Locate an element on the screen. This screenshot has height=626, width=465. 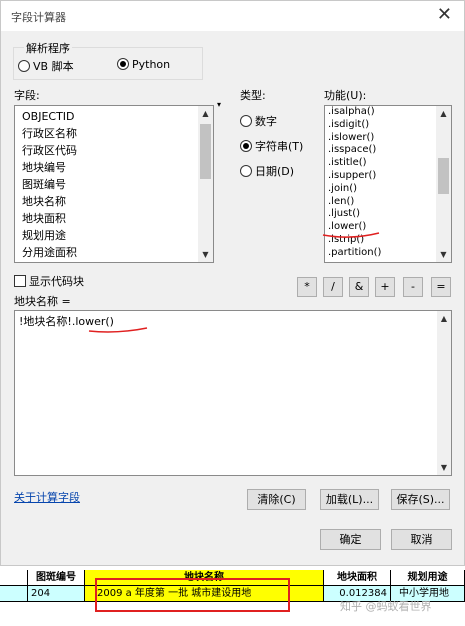
column-header: 规划用途 is located at coordinates (428, 578).